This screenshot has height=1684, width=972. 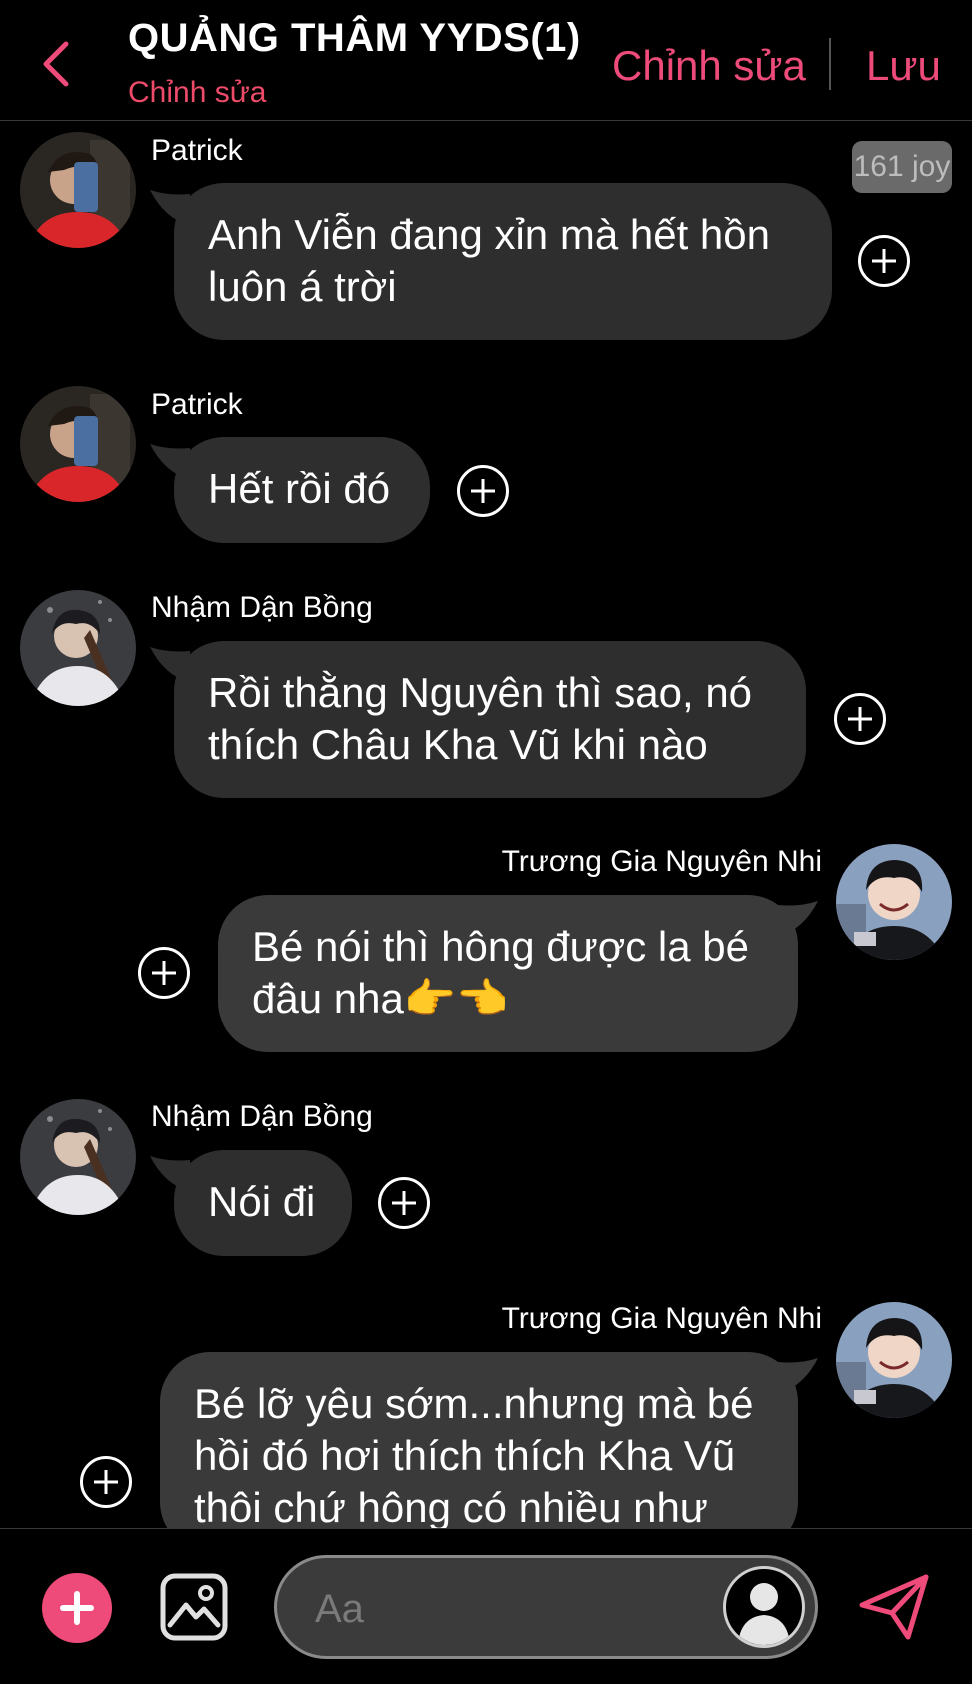 I want to click on message-text-line: Hết rồi đó, so click(x=299, y=488).